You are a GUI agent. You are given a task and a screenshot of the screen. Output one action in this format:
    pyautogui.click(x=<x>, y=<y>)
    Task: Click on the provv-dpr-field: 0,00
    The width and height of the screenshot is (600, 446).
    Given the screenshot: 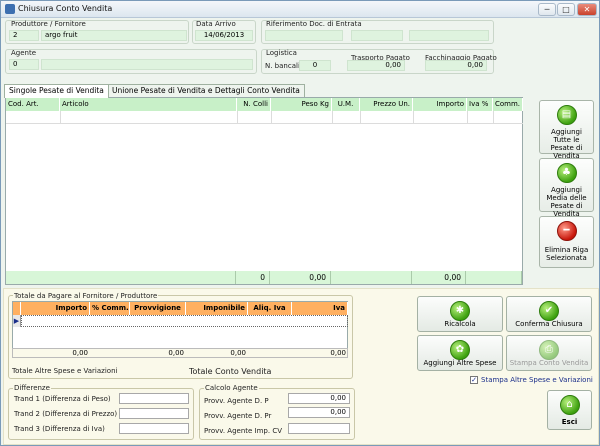 What is the action you would take?
    pyautogui.click(x=319, y=412)
    